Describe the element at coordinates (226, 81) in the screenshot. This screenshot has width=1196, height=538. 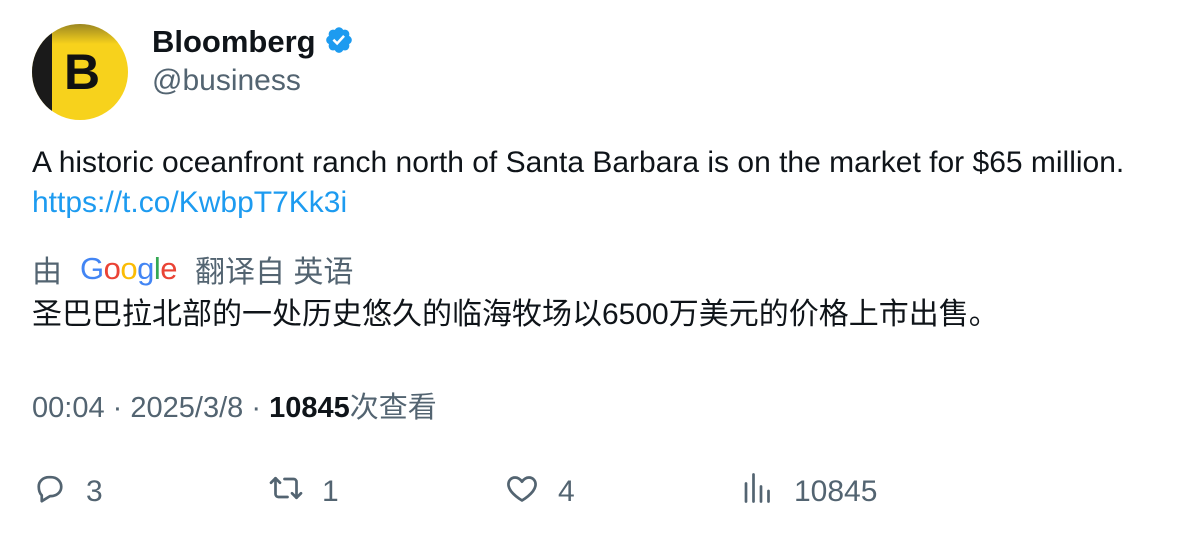
I see `handle: @business` at that location.